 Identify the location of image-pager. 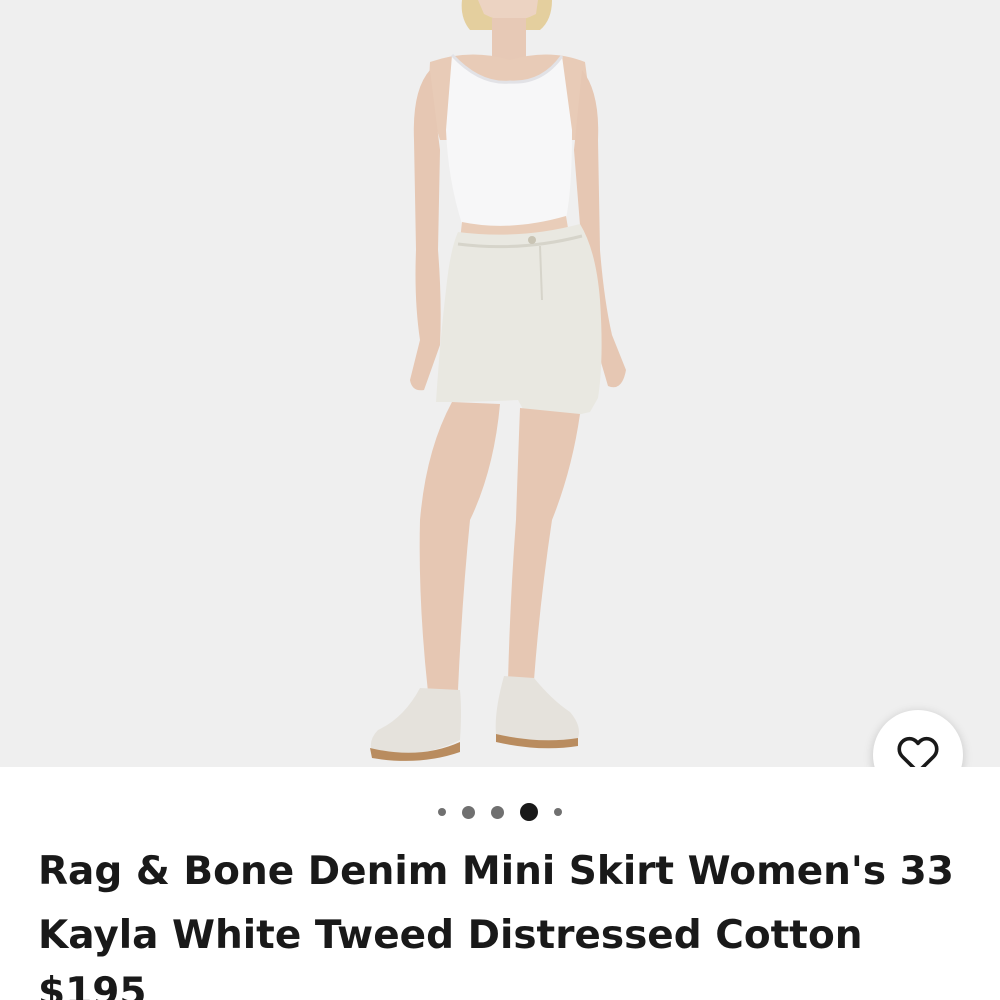
(500, 812).